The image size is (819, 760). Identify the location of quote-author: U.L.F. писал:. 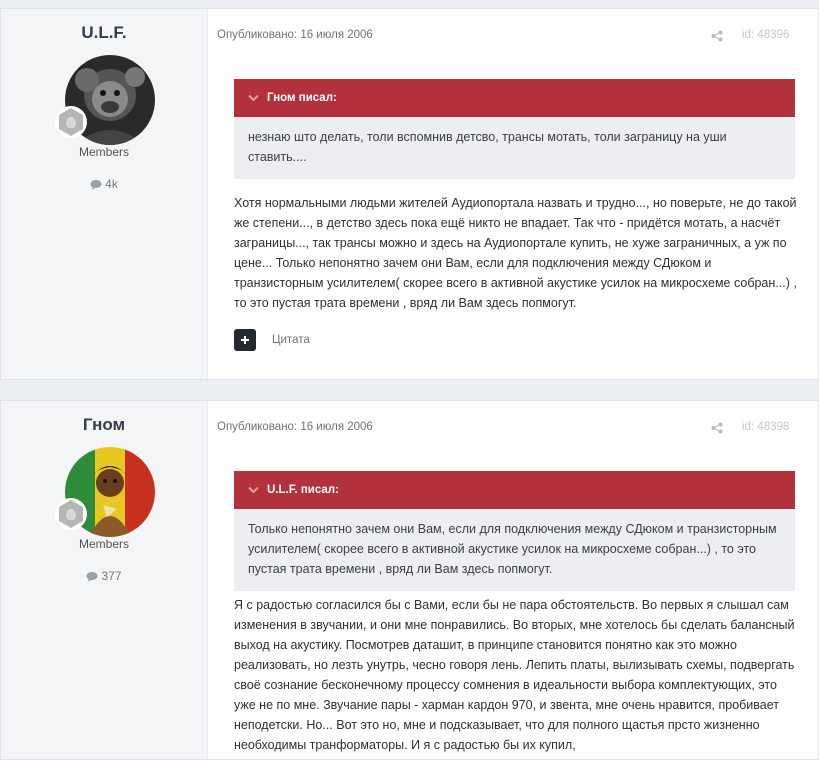
(303, 490).